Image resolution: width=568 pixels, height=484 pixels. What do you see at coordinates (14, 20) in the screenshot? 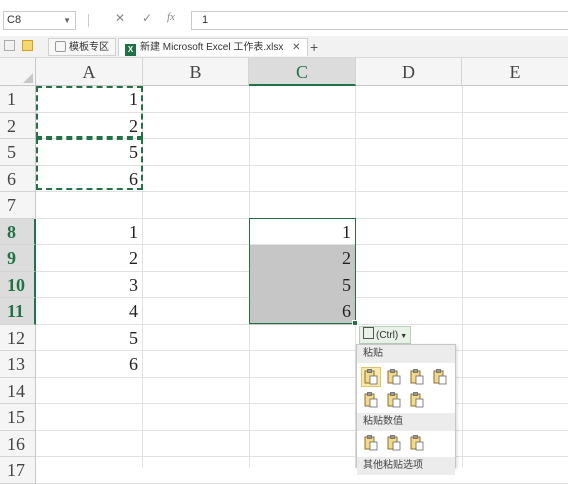
I see `name-box-value: C8` at bounding box center [14, 20].